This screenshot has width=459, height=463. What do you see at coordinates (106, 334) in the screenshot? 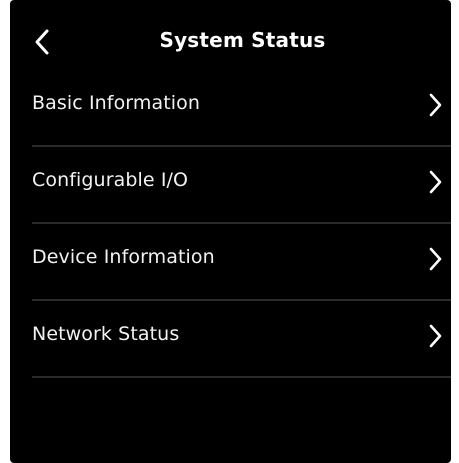
I see `menu-item-label: Network Status` at bounding box center [106, 334].